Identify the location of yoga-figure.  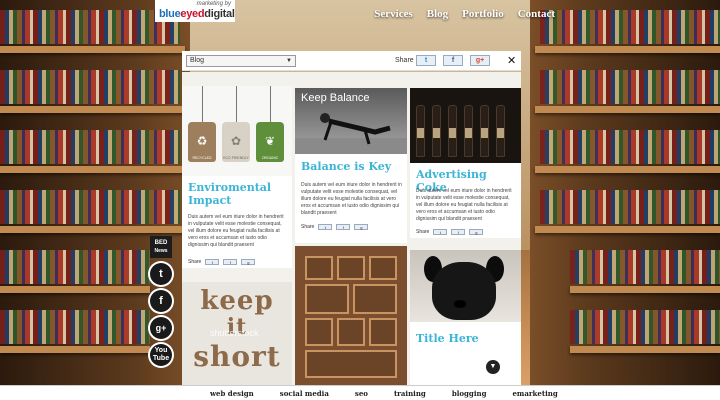
(351, 133).